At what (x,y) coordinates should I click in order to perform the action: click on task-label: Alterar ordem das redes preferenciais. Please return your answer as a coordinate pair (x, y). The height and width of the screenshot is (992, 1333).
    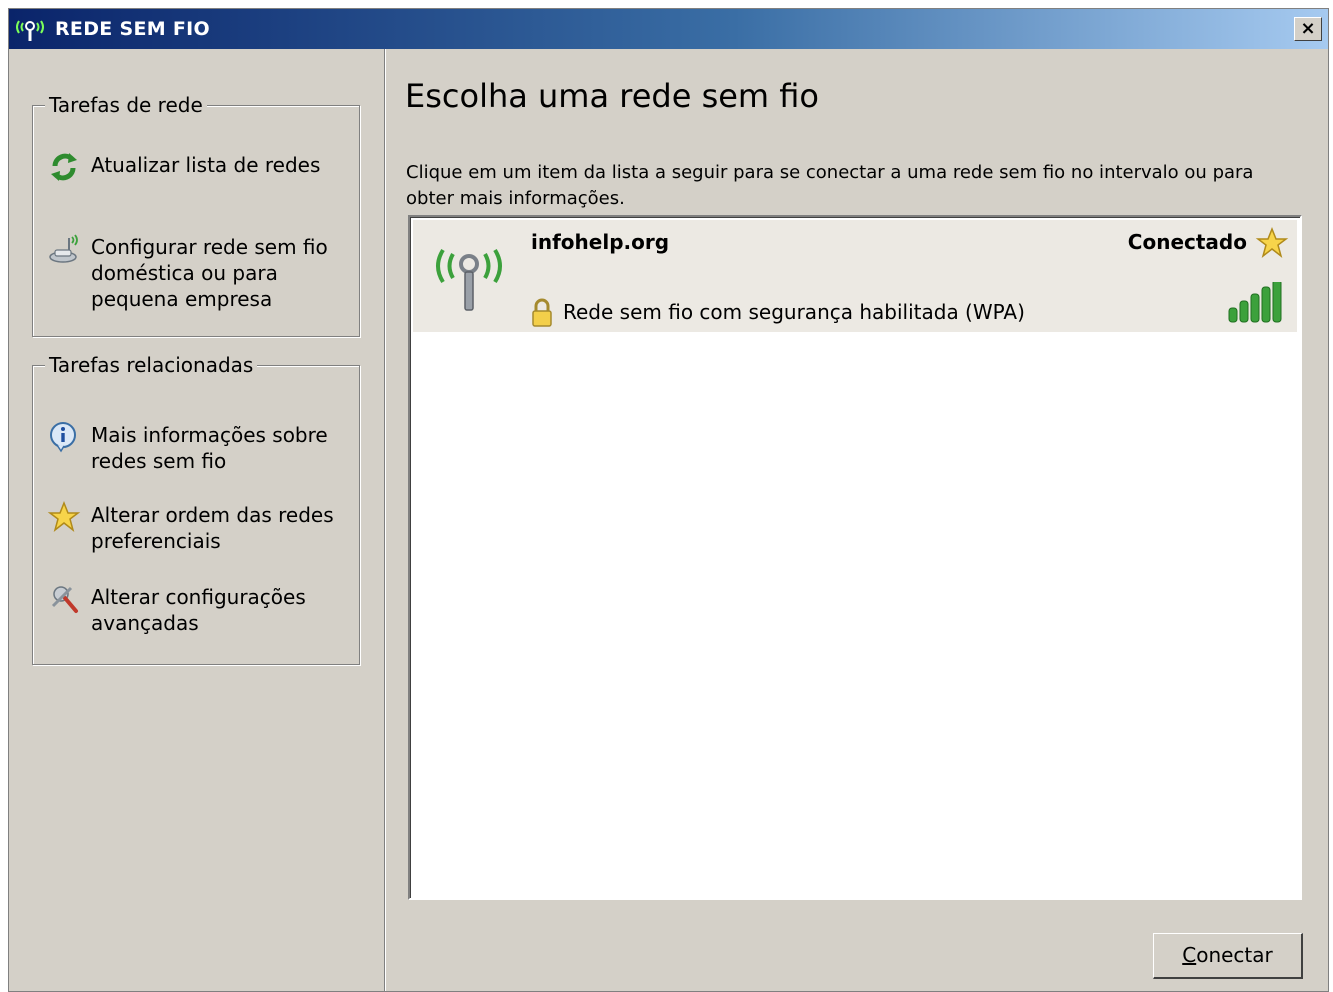
    Looking at the image, I should click on (212, 528).